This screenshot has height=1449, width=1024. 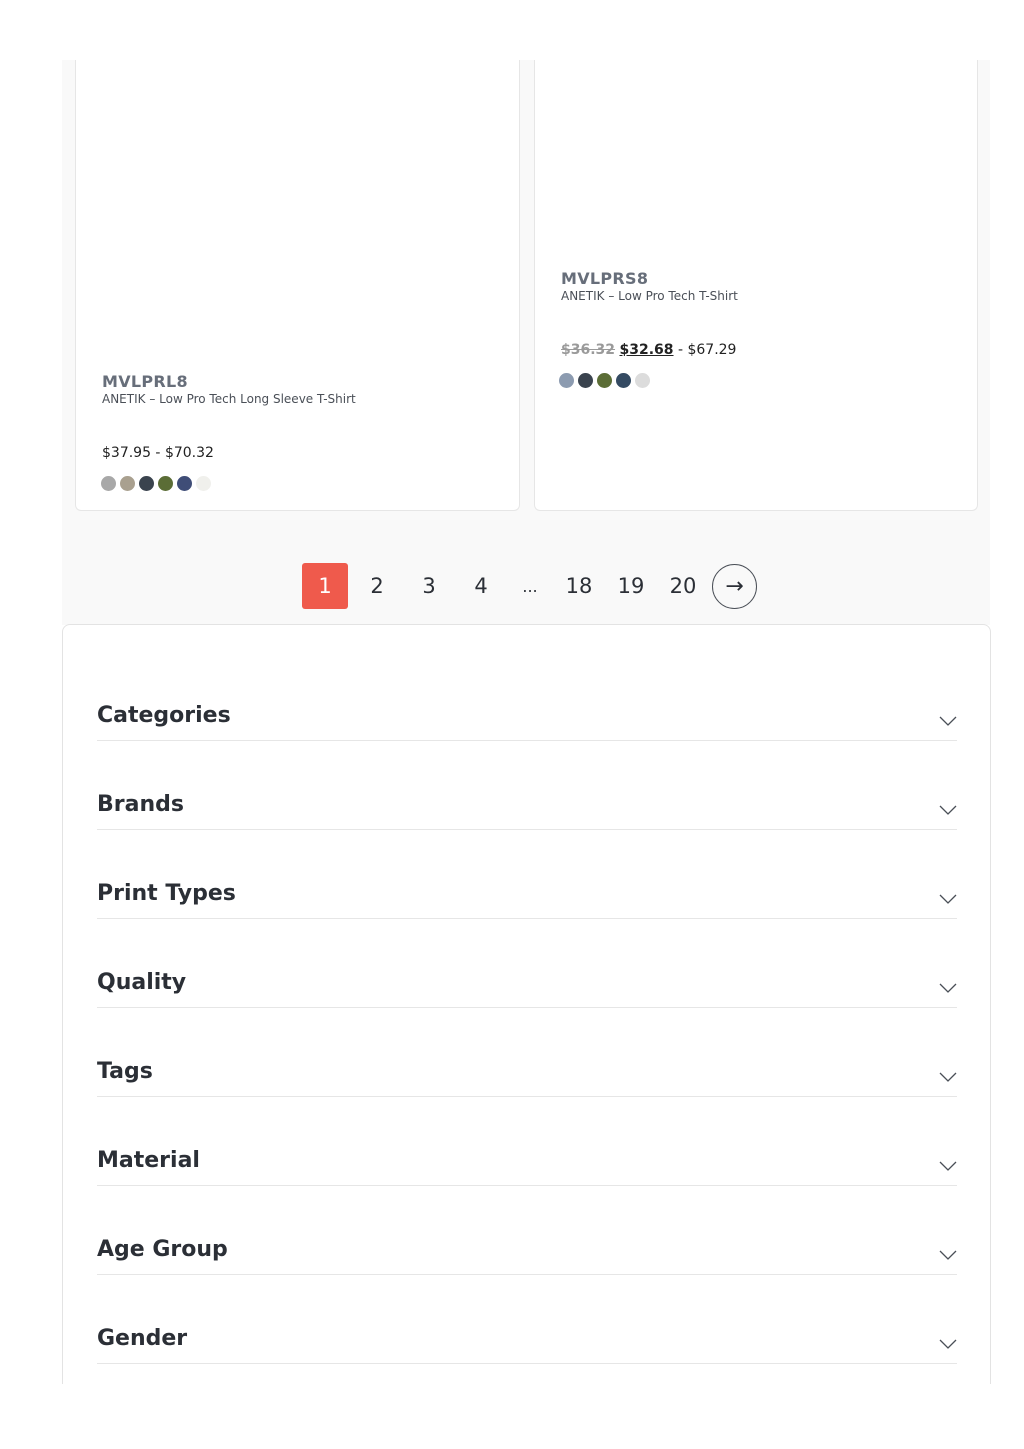 What do you see at coordinates (527, 889) in the screenshot?
I see `filter-print-types: Print Types` at bounding box center [527, 889].